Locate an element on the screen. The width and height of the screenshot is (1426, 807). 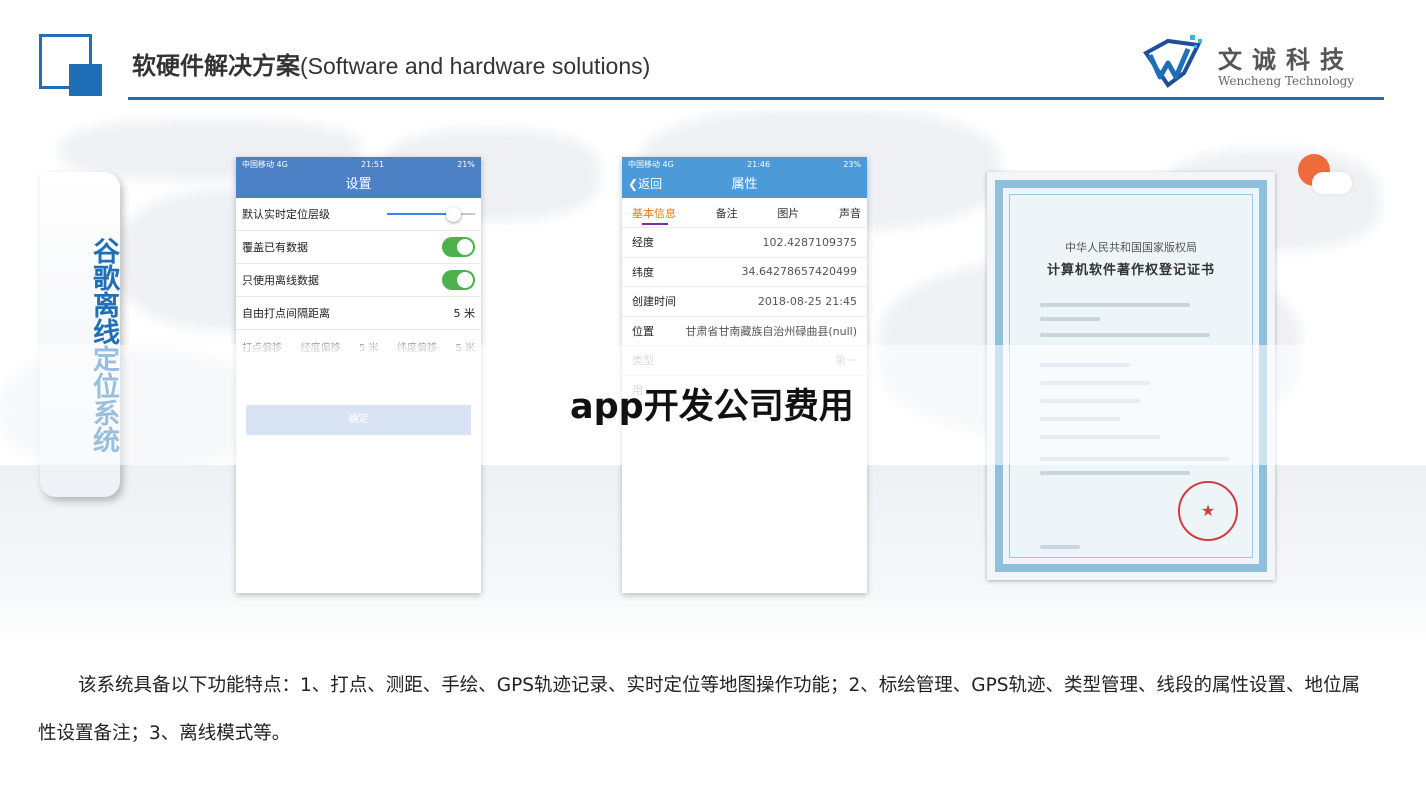
status-bar: 中国移动 4G 21:51 21% is located at coordinates (358, 164).